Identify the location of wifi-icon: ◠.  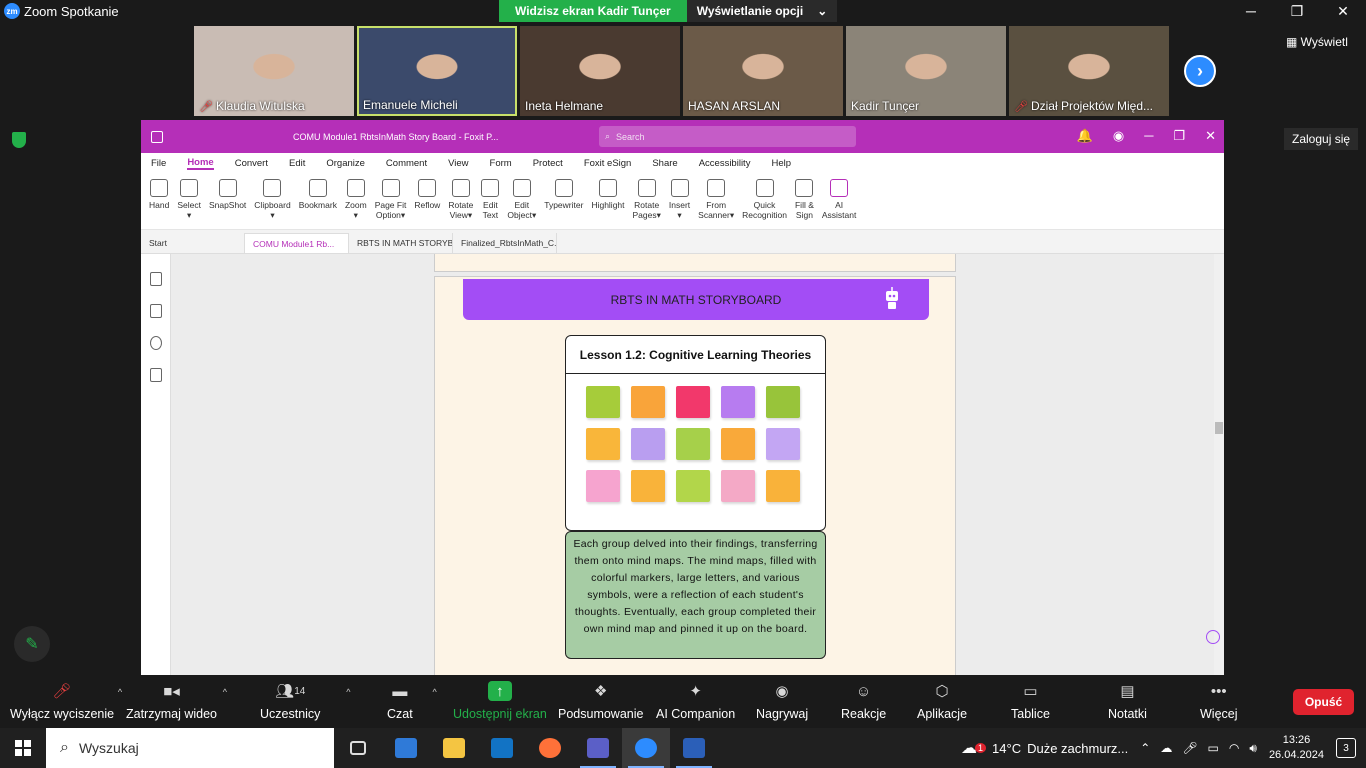
(1234, 748).